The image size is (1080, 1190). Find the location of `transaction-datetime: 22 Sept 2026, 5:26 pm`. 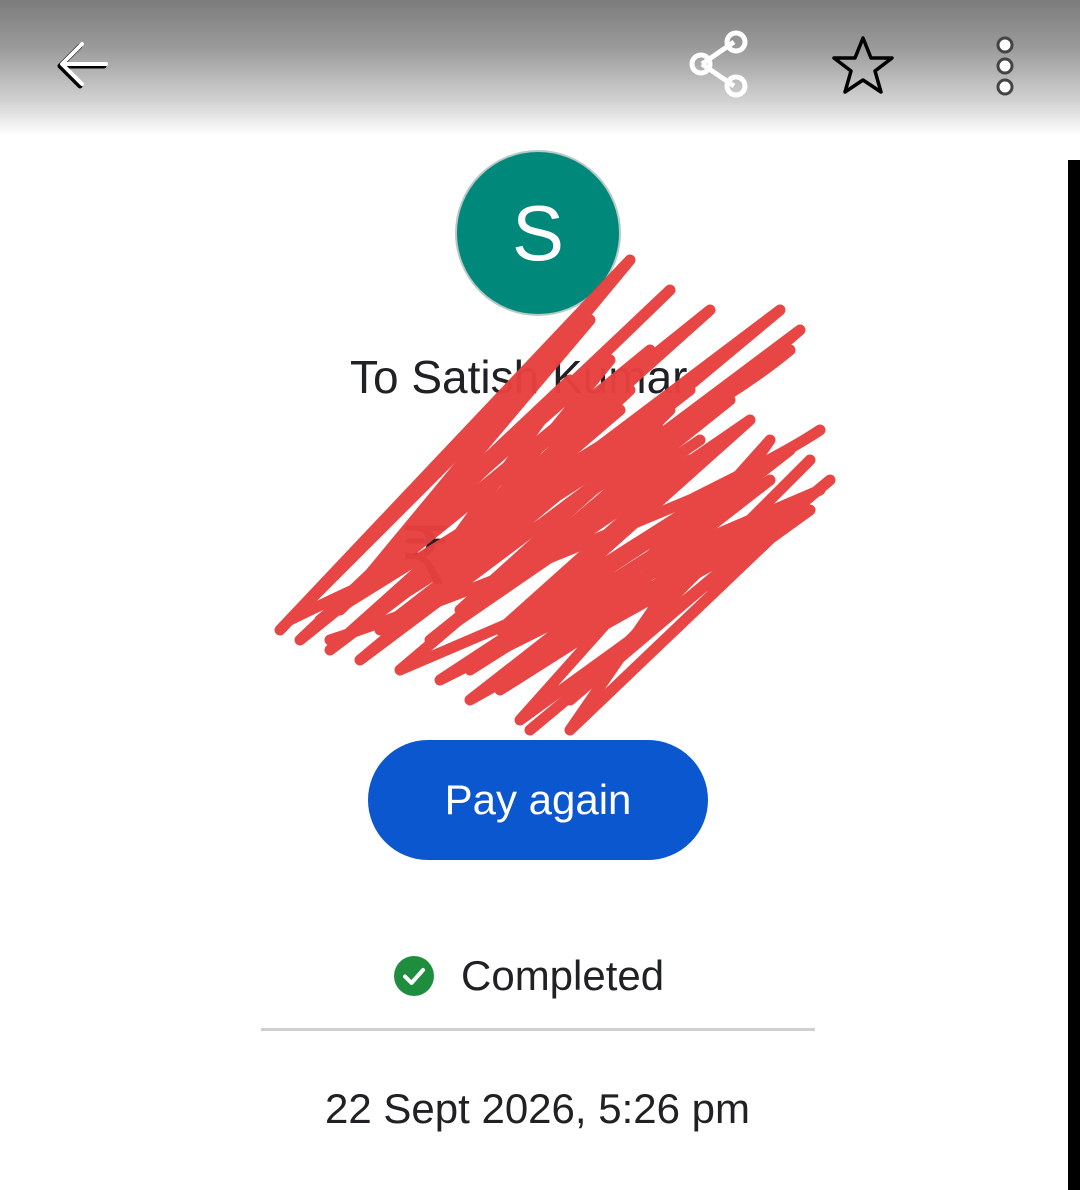

transaction-datetime: 22 Sept 2026, 5:26 pm is located at coordinates (537, 1108).